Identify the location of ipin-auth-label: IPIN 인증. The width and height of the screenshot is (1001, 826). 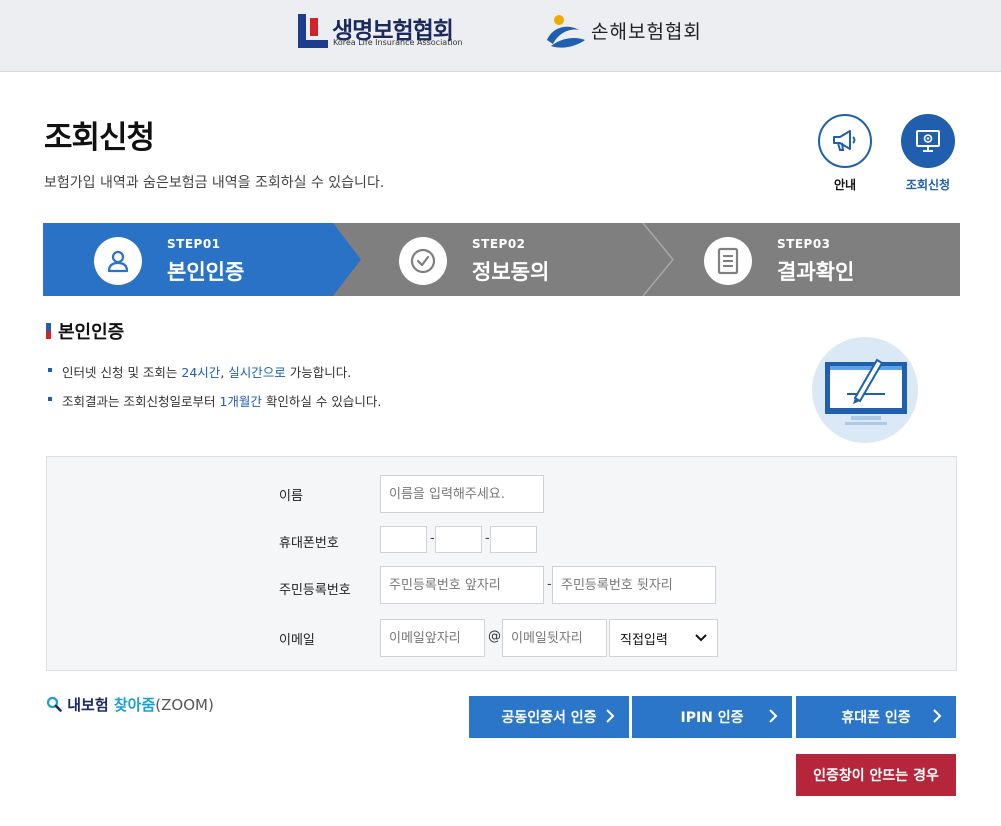
(712, 718).